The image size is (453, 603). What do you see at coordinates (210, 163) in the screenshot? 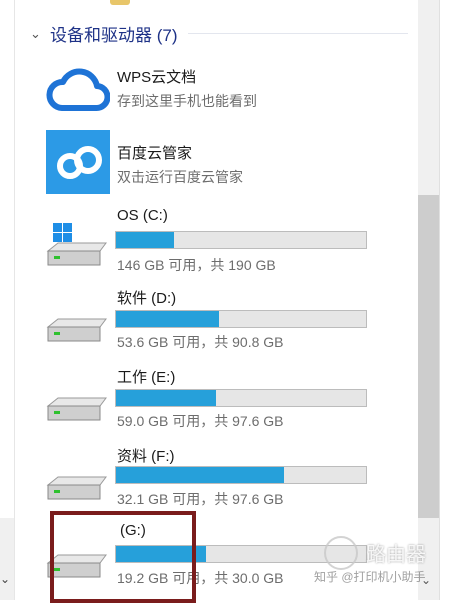
I see `baidu-cloud-item: 百度云管家 双击运行百度云管家` at bounding box center [210, 163].